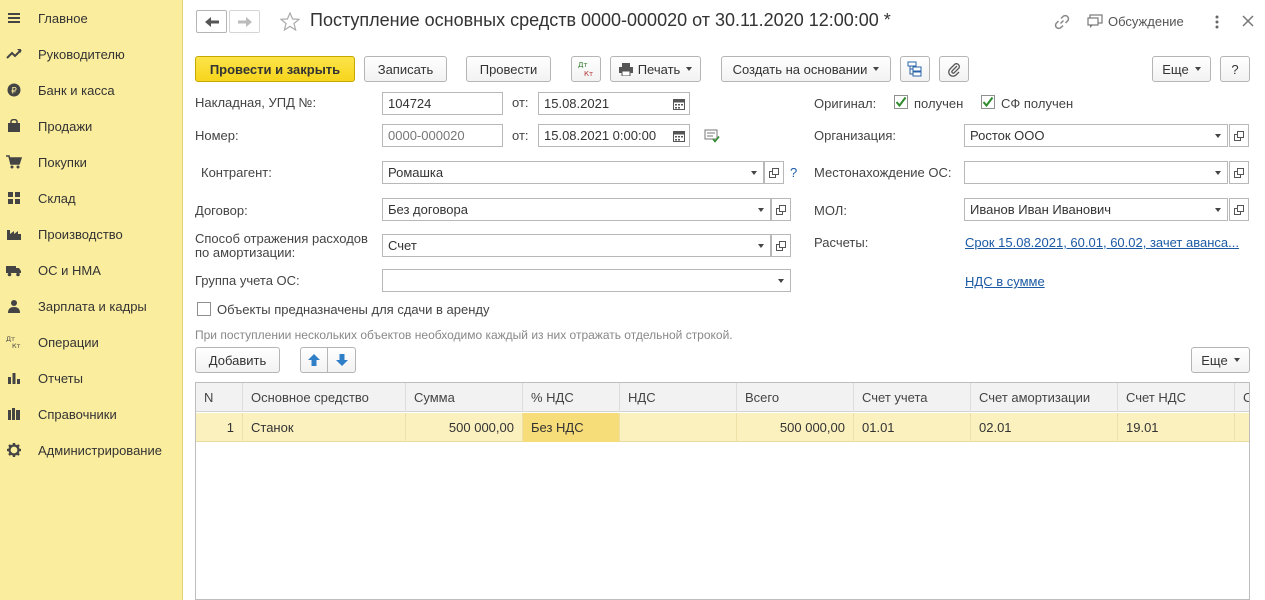 Image resolution: width=1265 pixels, height=600 pixels. What do you see at coordinates (442, 103) in the screenshot?
I see `invoice-number-input: 104724` at bounding box center [442, 103].